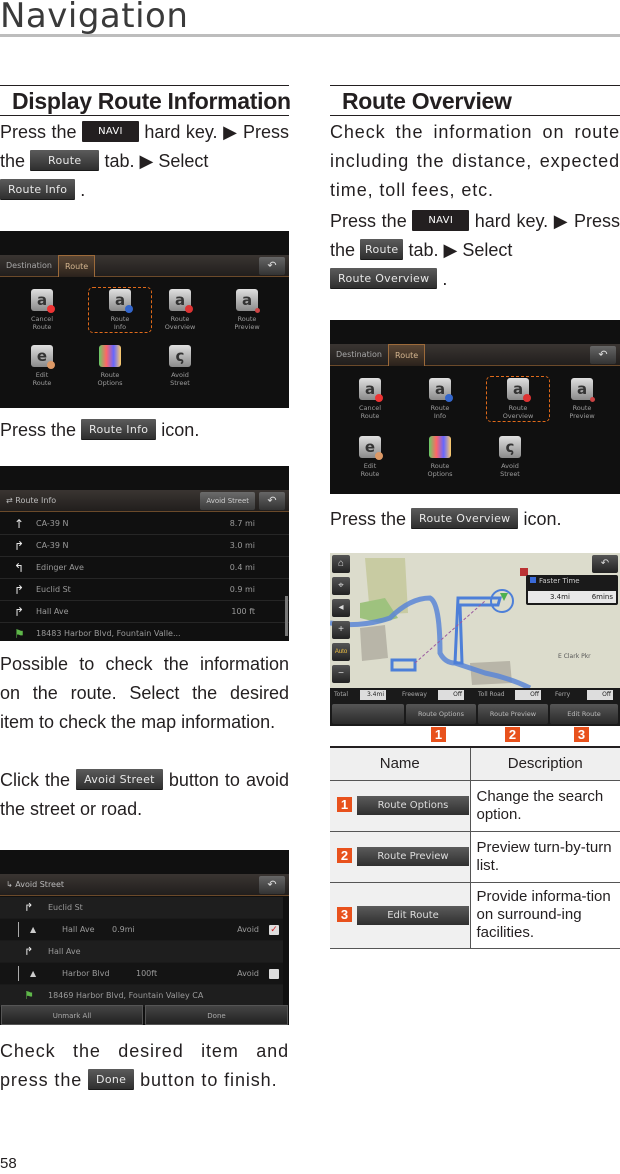  What do you see at coordinates (154, 161) in the screenshot?
I see `text: tab. ▶ Select` at bounding box center [154, 161].